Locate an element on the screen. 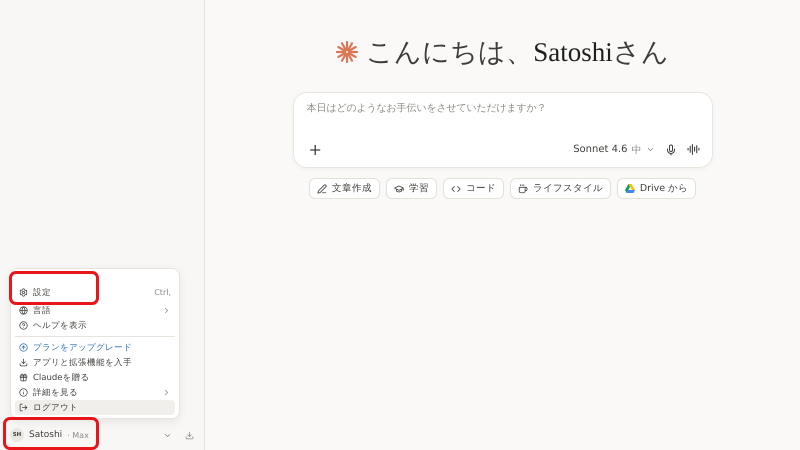  microphone-icon is located at coordinates (670, 150).